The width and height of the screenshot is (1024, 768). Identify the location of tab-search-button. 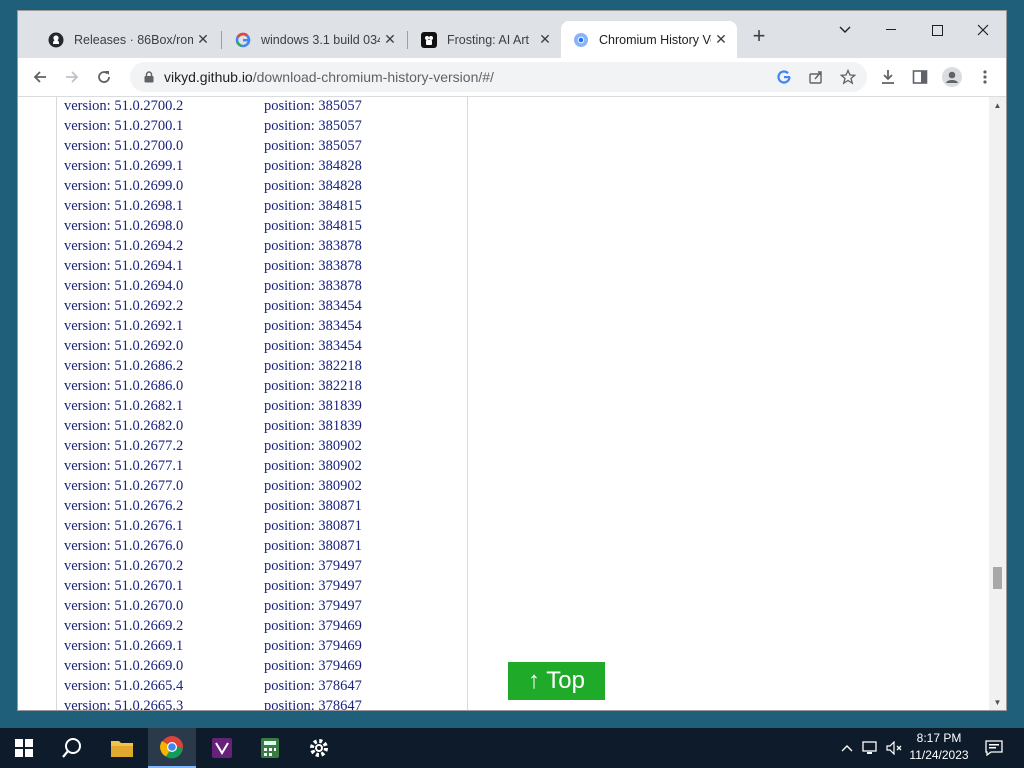
(845, 30).